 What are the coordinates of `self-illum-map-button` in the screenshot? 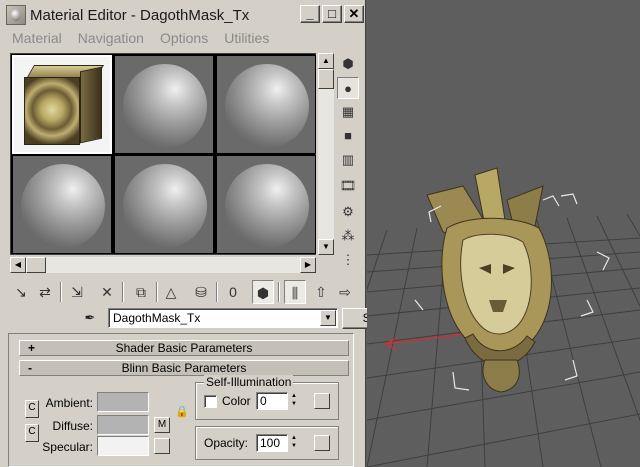 It's located at (322, 401).